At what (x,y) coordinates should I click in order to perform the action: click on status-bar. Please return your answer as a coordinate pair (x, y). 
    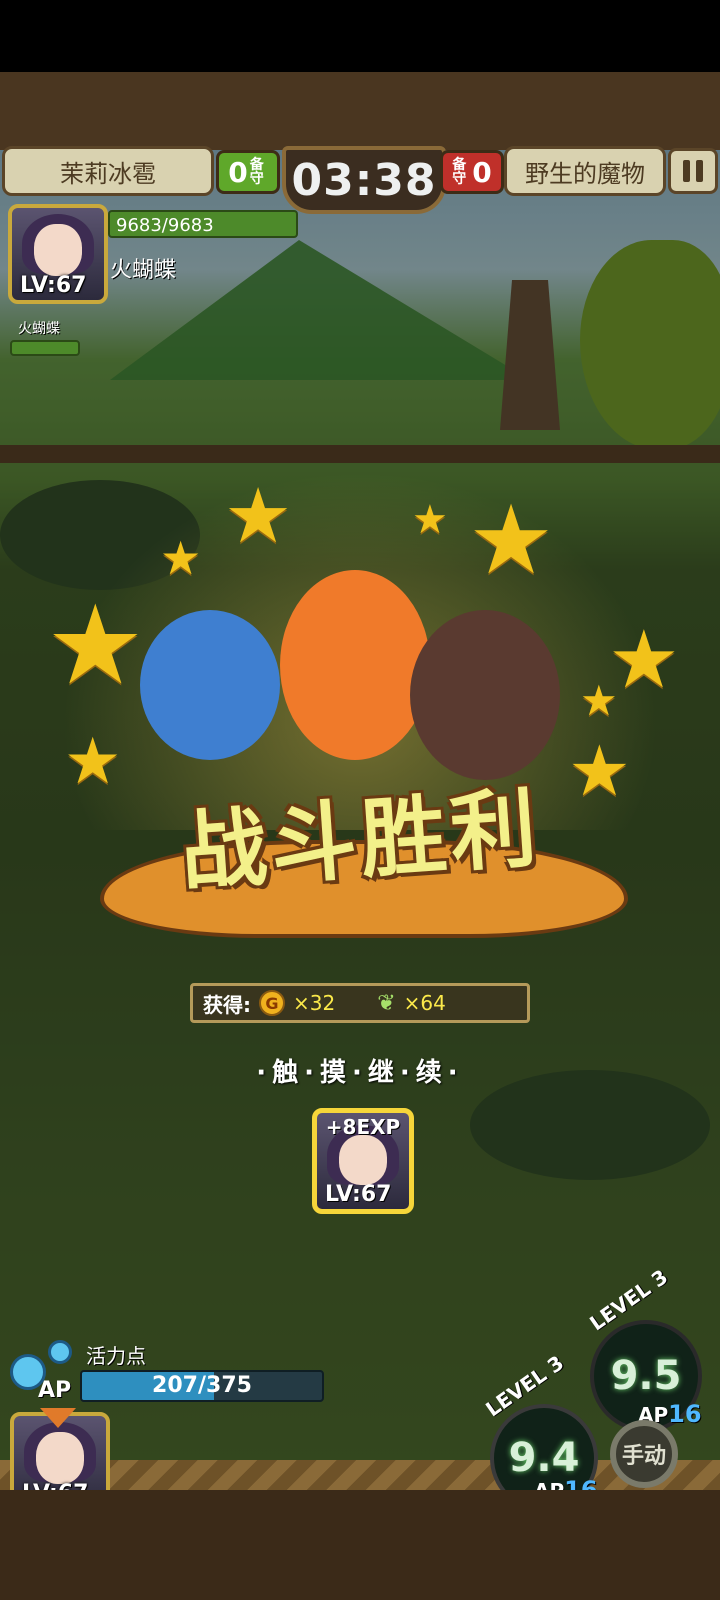
    Looking at the image, I should click on (360, 36).